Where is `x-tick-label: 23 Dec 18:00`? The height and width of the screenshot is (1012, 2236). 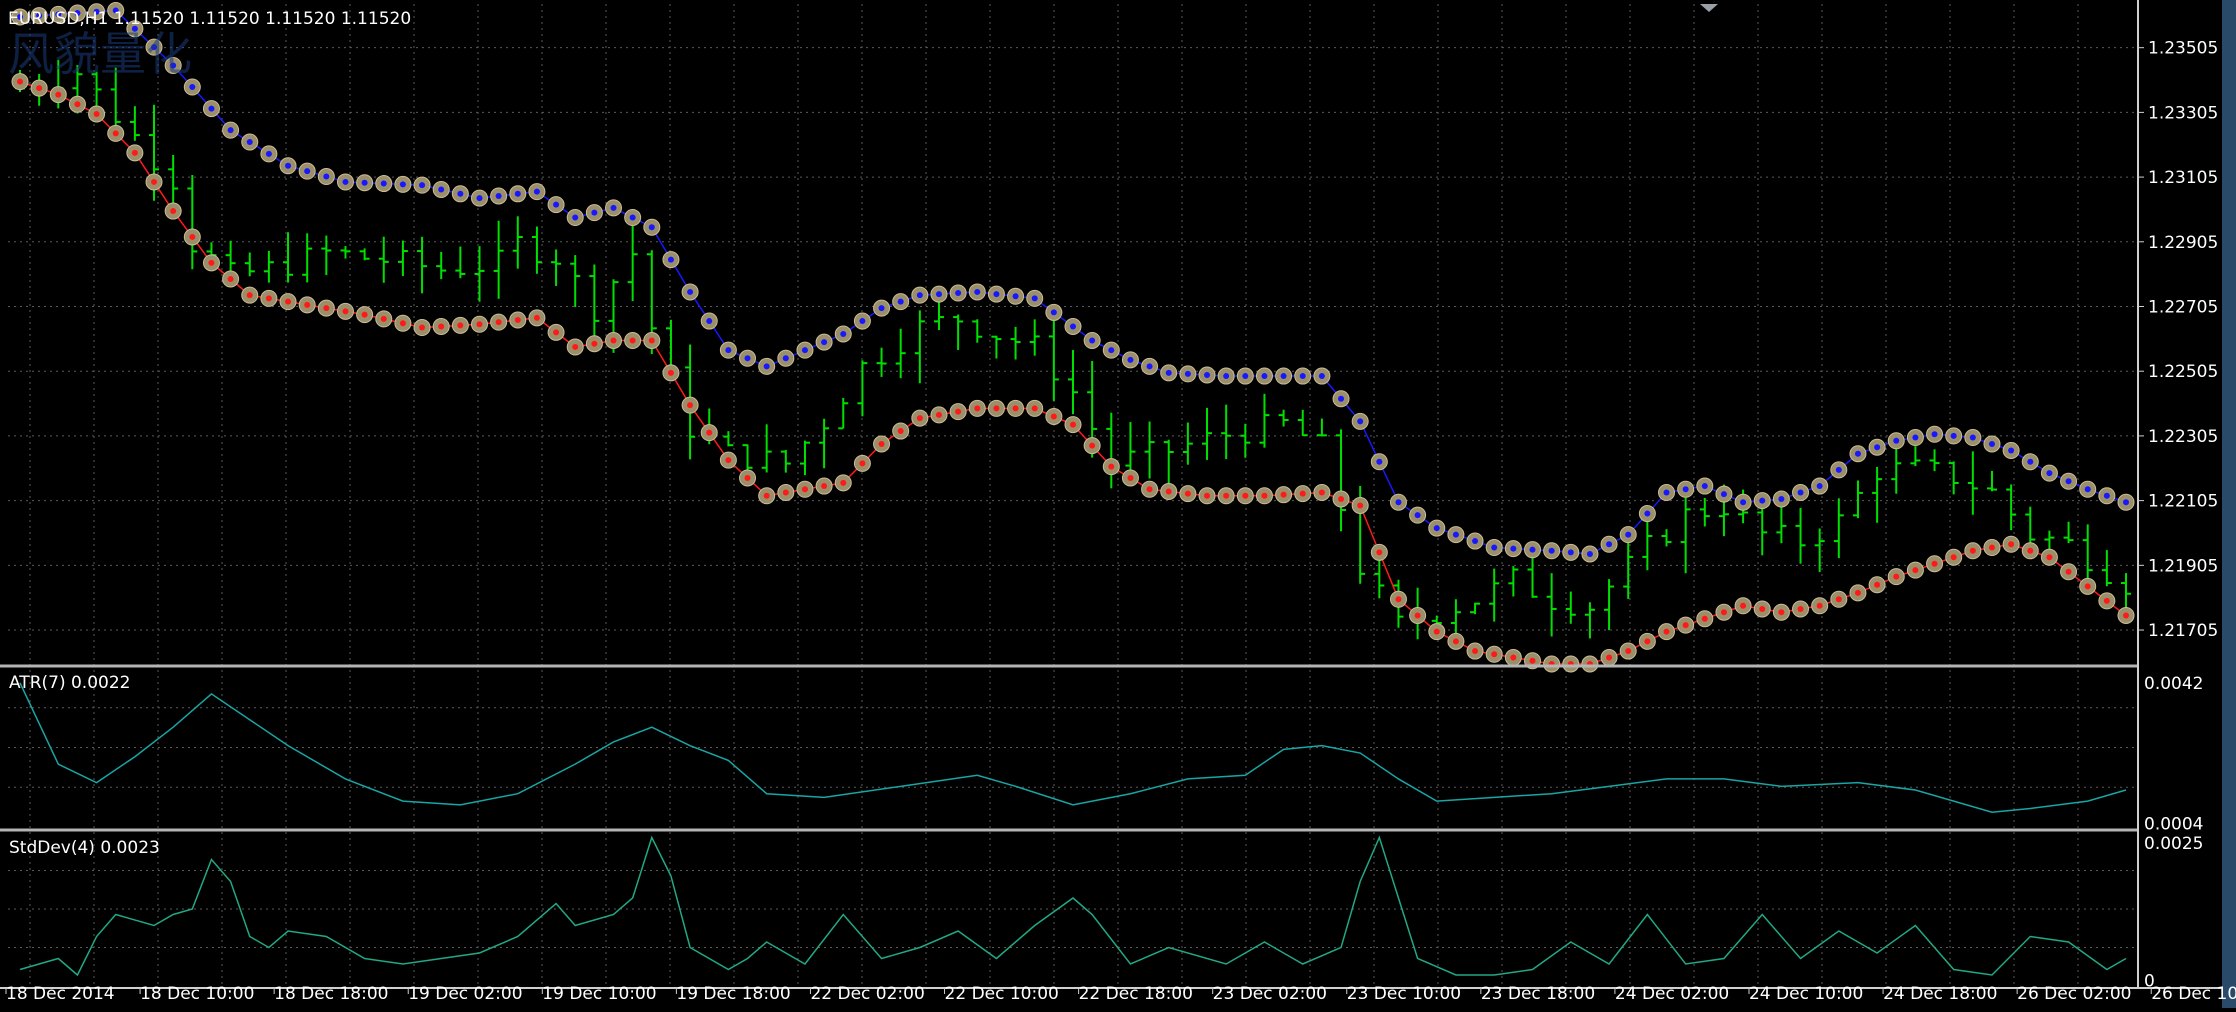
x-tick-label: 23 Dec 18:00 is located at coordinates (1538, 994).